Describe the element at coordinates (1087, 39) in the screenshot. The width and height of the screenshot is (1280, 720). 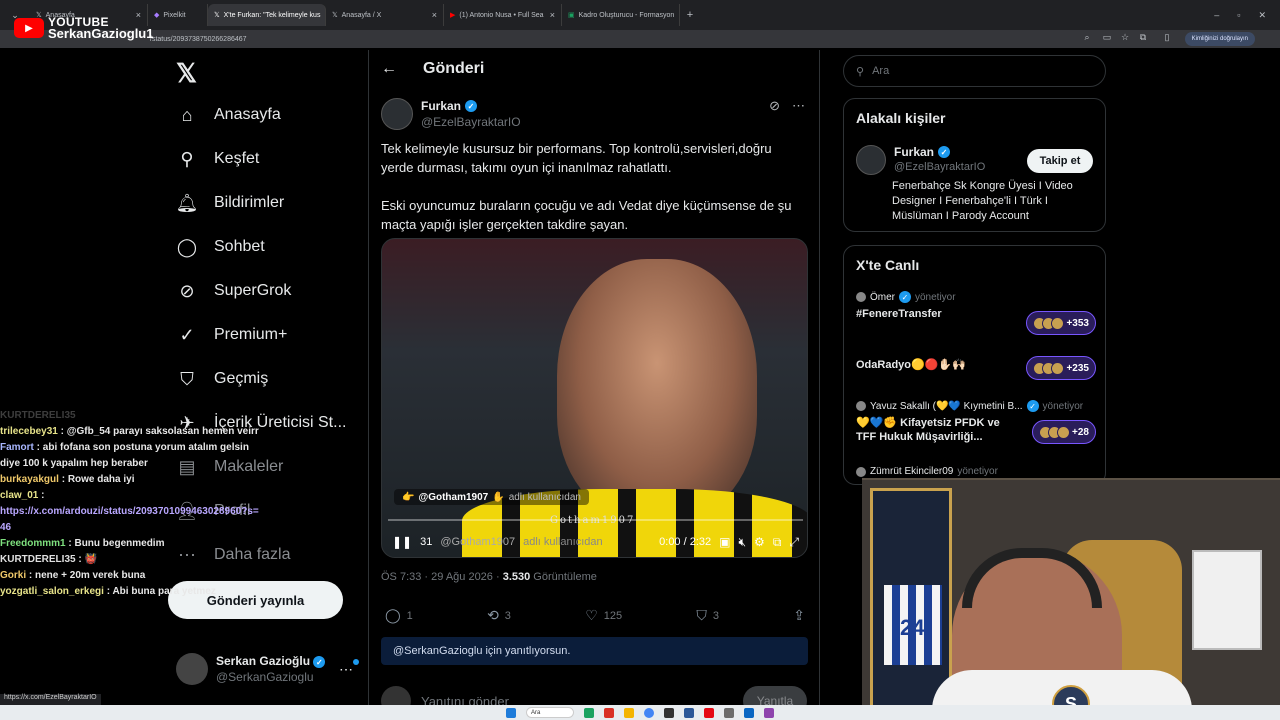
I see `zoom-icon: ⌕` at that location.